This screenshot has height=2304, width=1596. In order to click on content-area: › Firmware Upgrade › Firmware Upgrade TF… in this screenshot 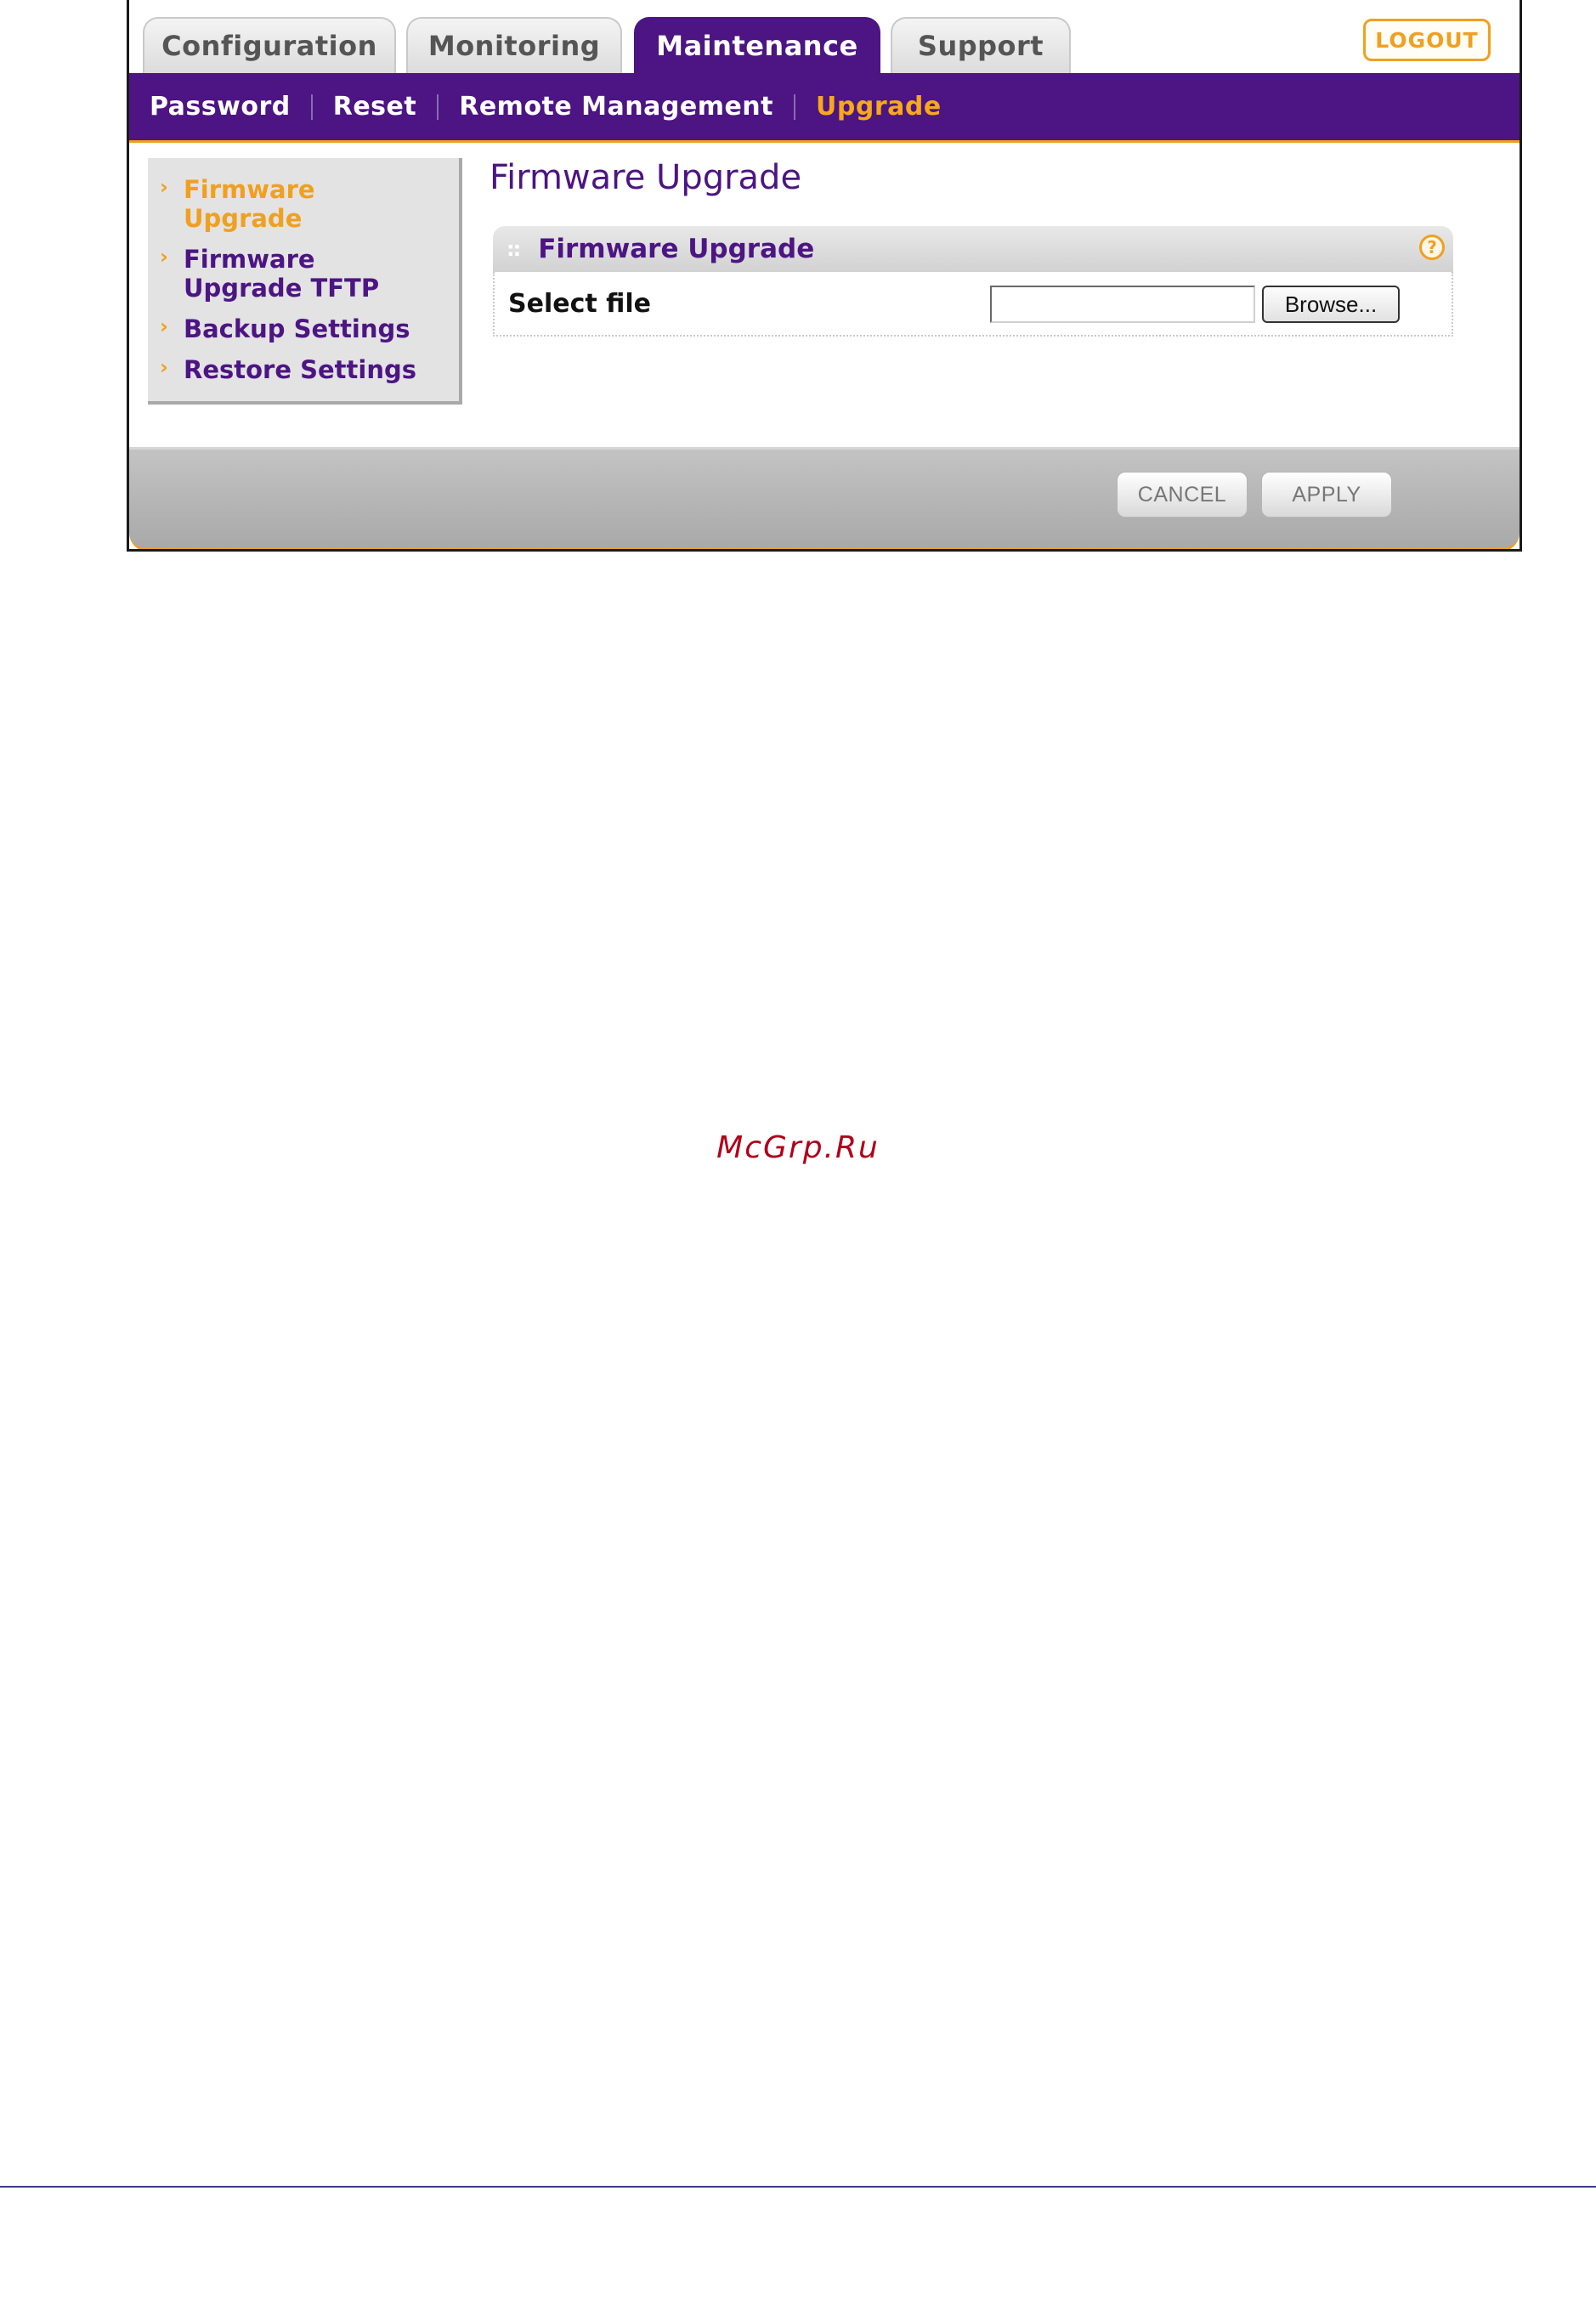, I will do `click(825, 295)`.